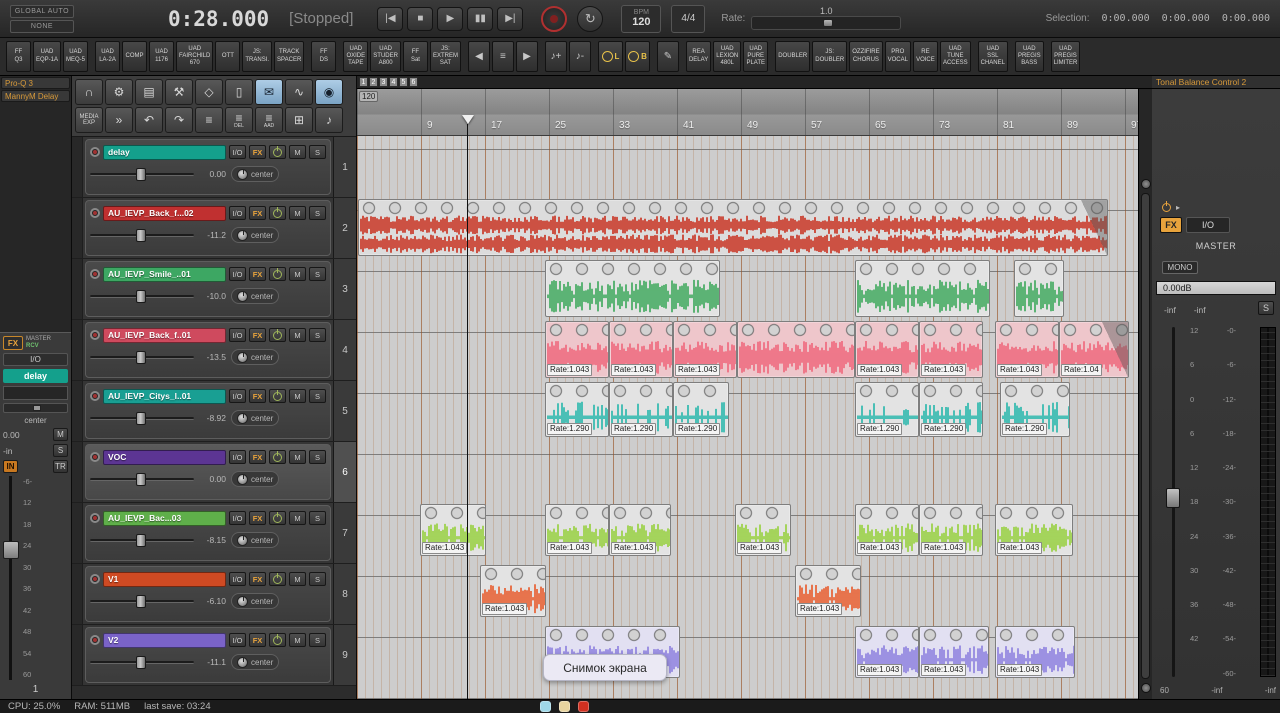 The image size is (1280, 713). Describe the element at coordinates (1173, 502) in the screenshot. I see `master-fader` at that location.